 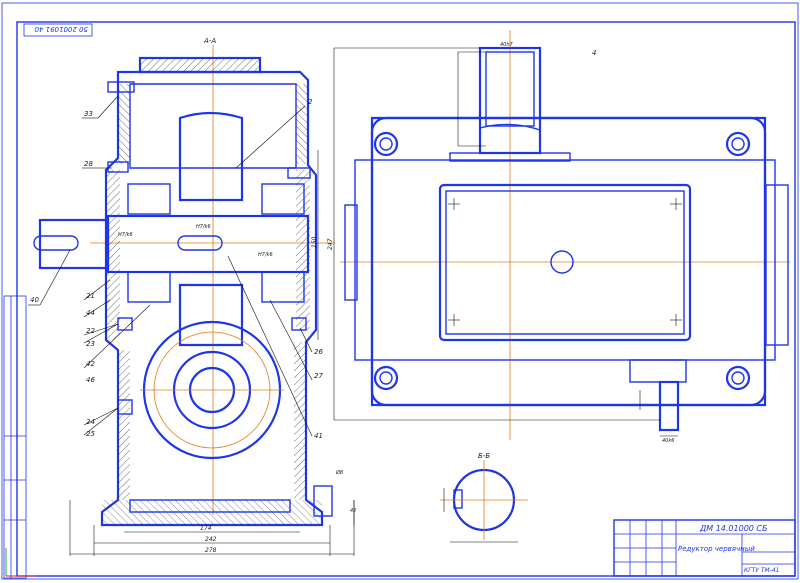 What do you see at coordinates (484, 497) in the screenshot?
I see `section-b-view: Б-Б` at bounding box center [484, 497].